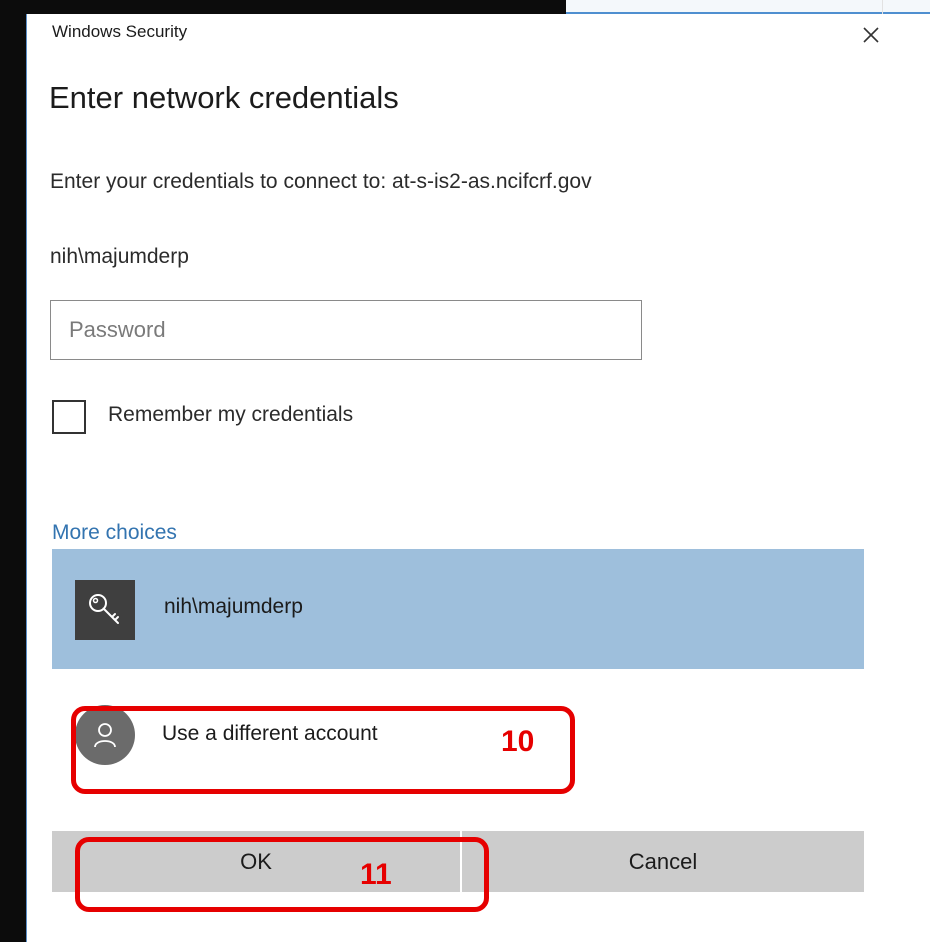  I want to click on background-window-divider, so click(882, 7).